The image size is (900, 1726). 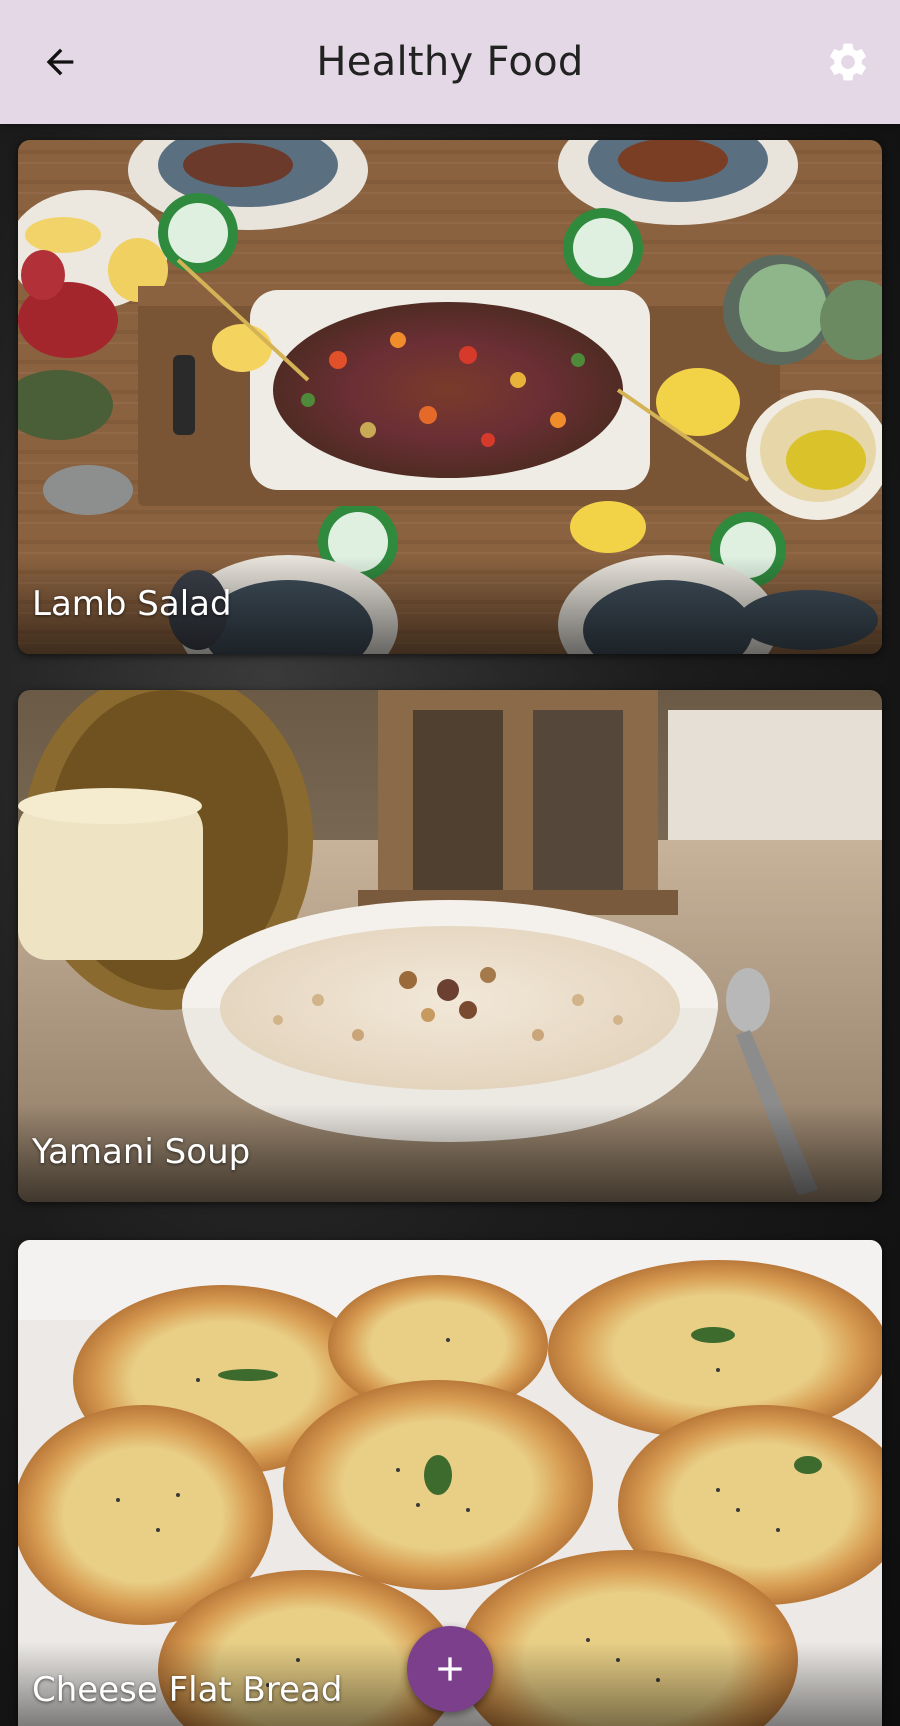 I want to click on recipe-title: Cheese Flat Bread, so click(x=187, y=1690).